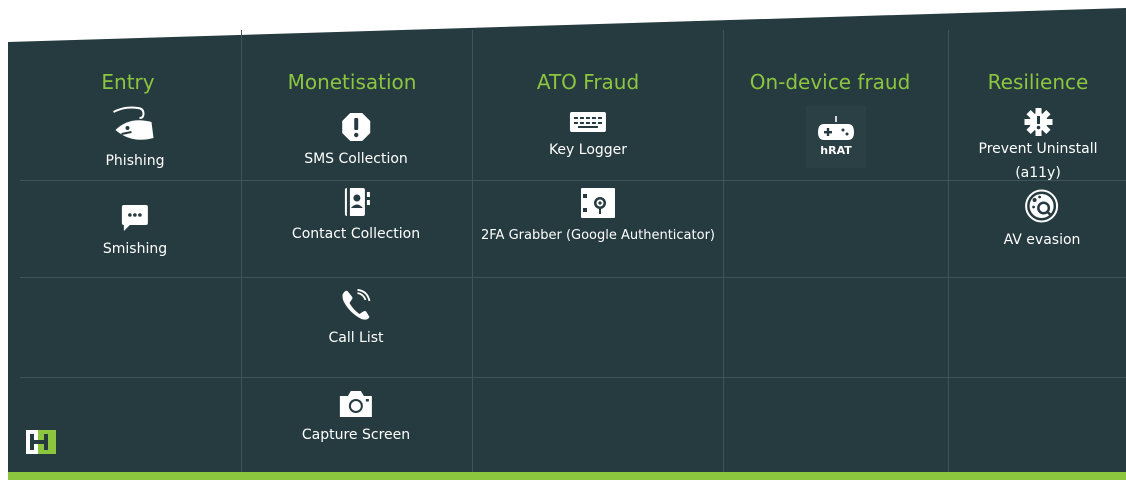 Image resolution: width=1126 pixels, height=480 pixels. What do you see at coordinates (356, 234) in the screenshot?
I see `contact-collection-label: Contact Collection` at bounding box center [356, 234].